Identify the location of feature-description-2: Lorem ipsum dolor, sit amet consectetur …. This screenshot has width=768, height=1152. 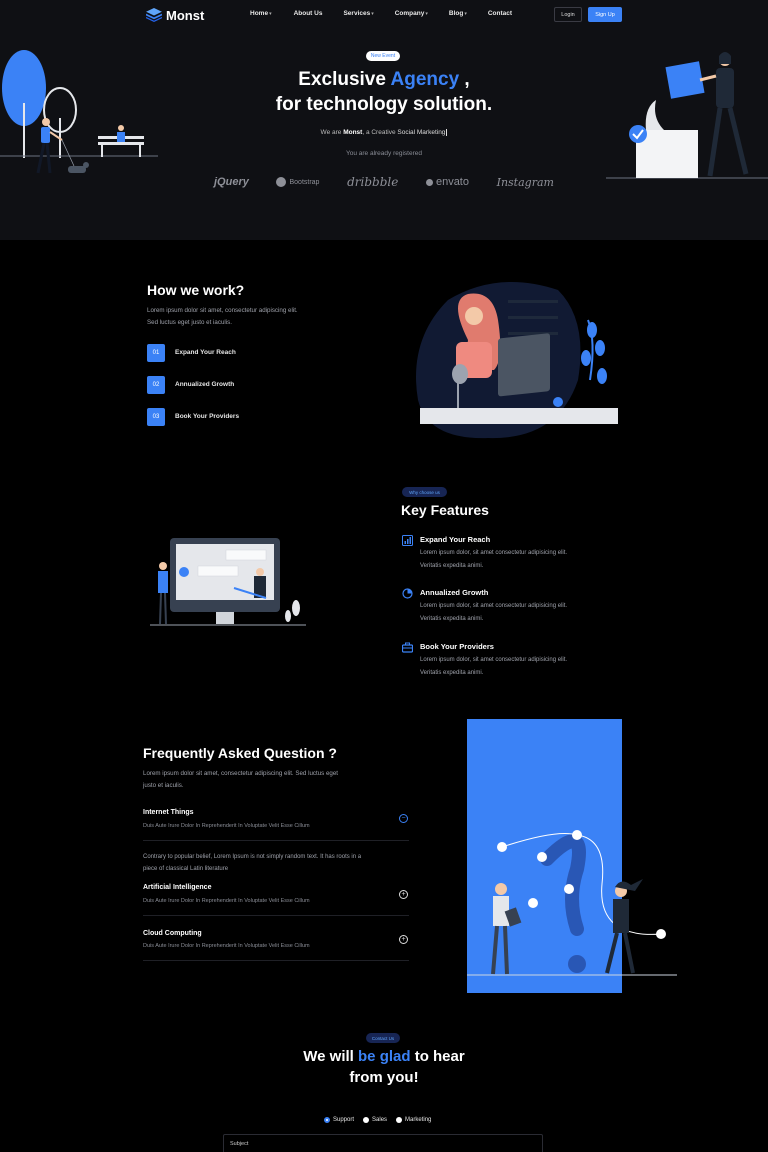
(520, 612).